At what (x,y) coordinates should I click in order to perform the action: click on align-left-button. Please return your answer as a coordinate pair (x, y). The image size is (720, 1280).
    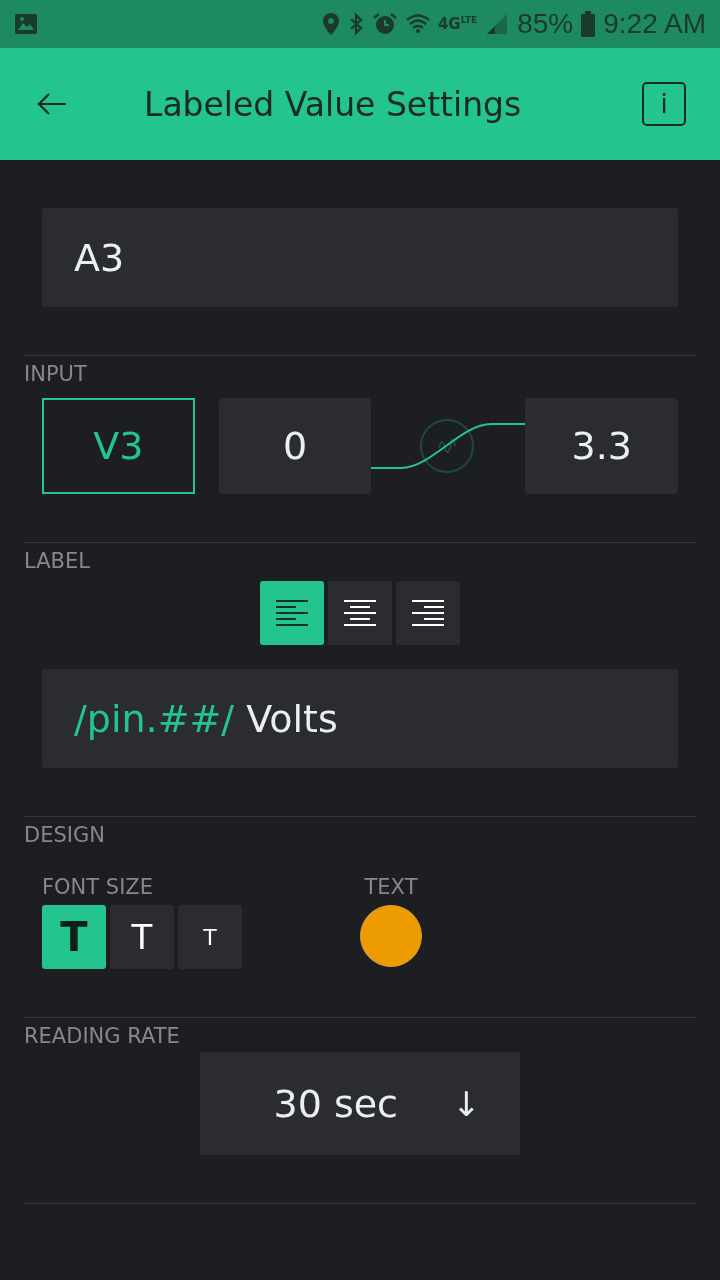
    Looking at the image, I should click on (292, 613).